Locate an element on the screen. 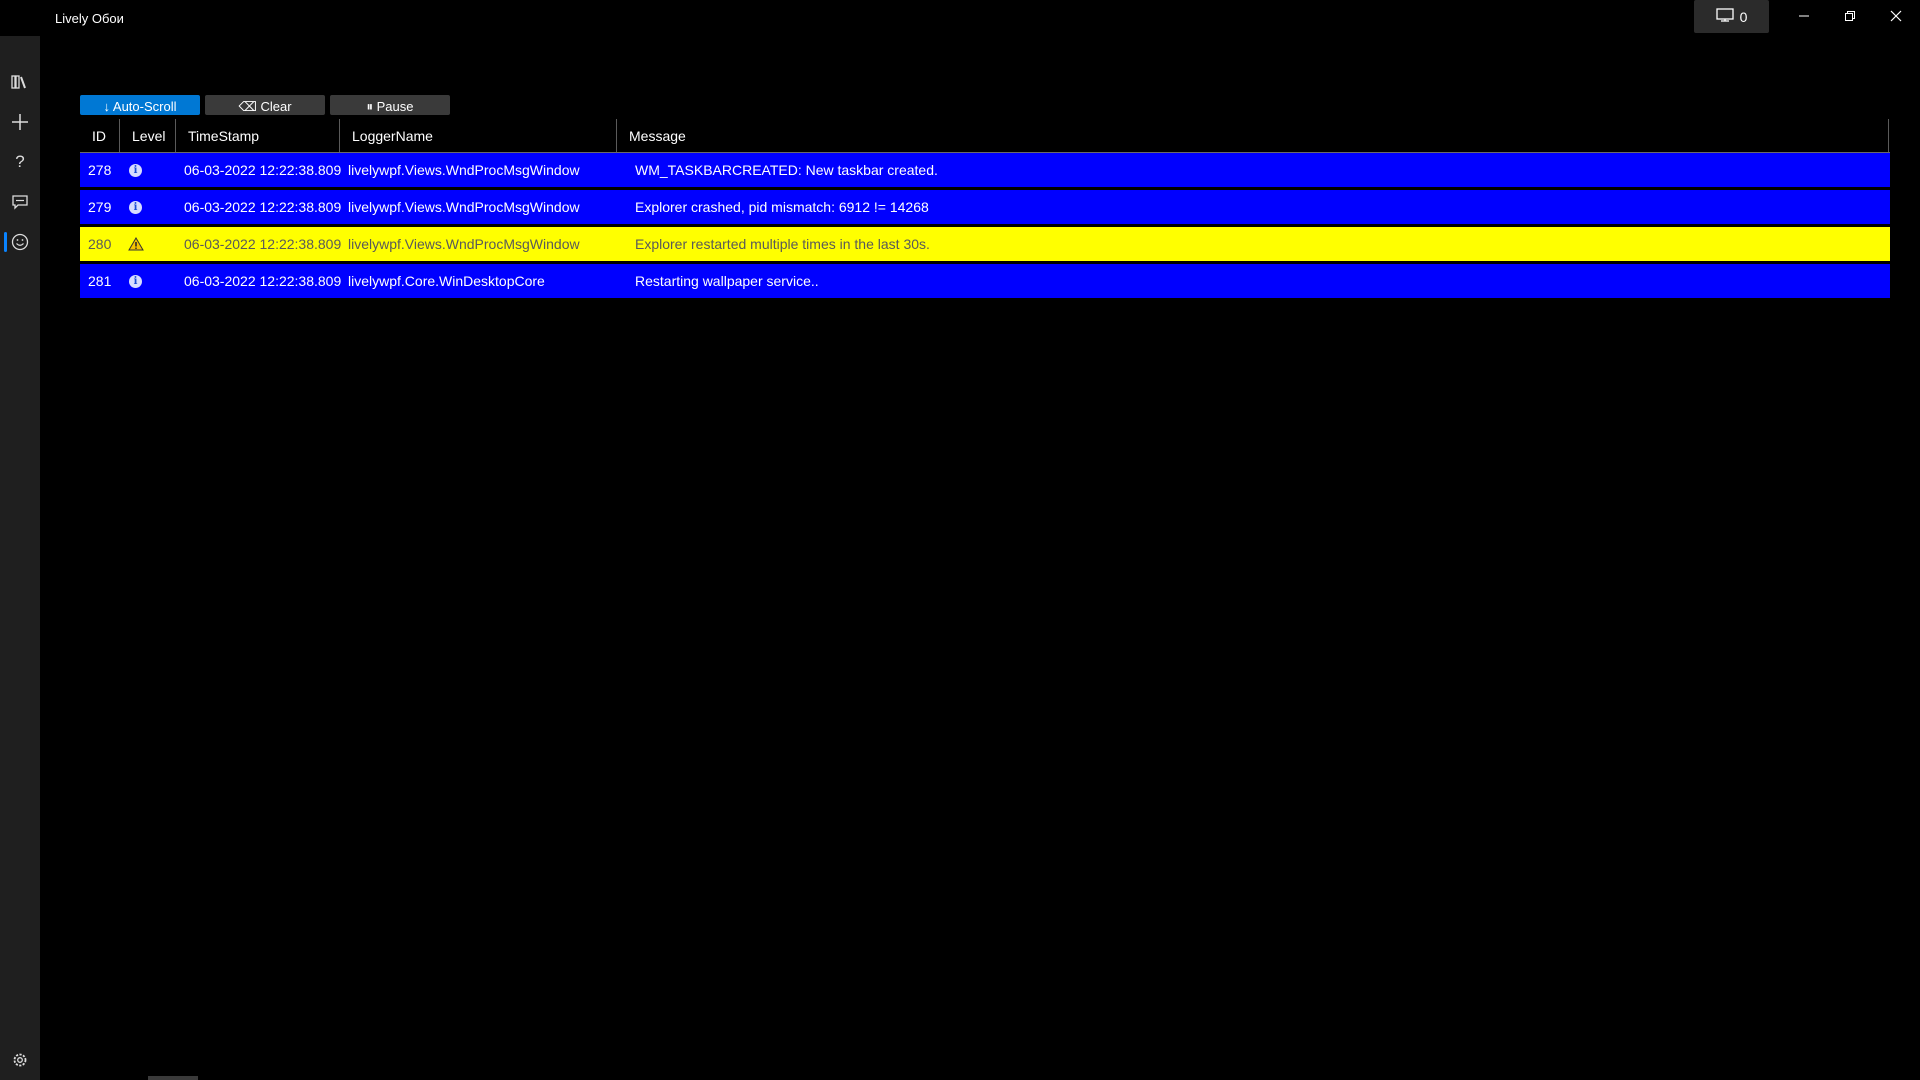 This screenshot has width=1920, height=1080. chat-icon is located at coordinates (20, 202).